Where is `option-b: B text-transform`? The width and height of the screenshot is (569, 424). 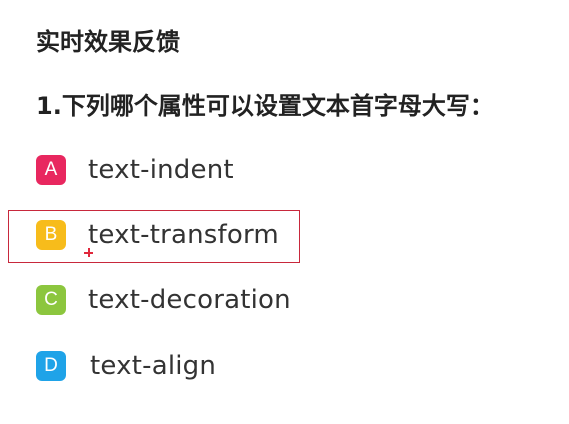
option-b: B text-transform is located at coordinates (157, 235).